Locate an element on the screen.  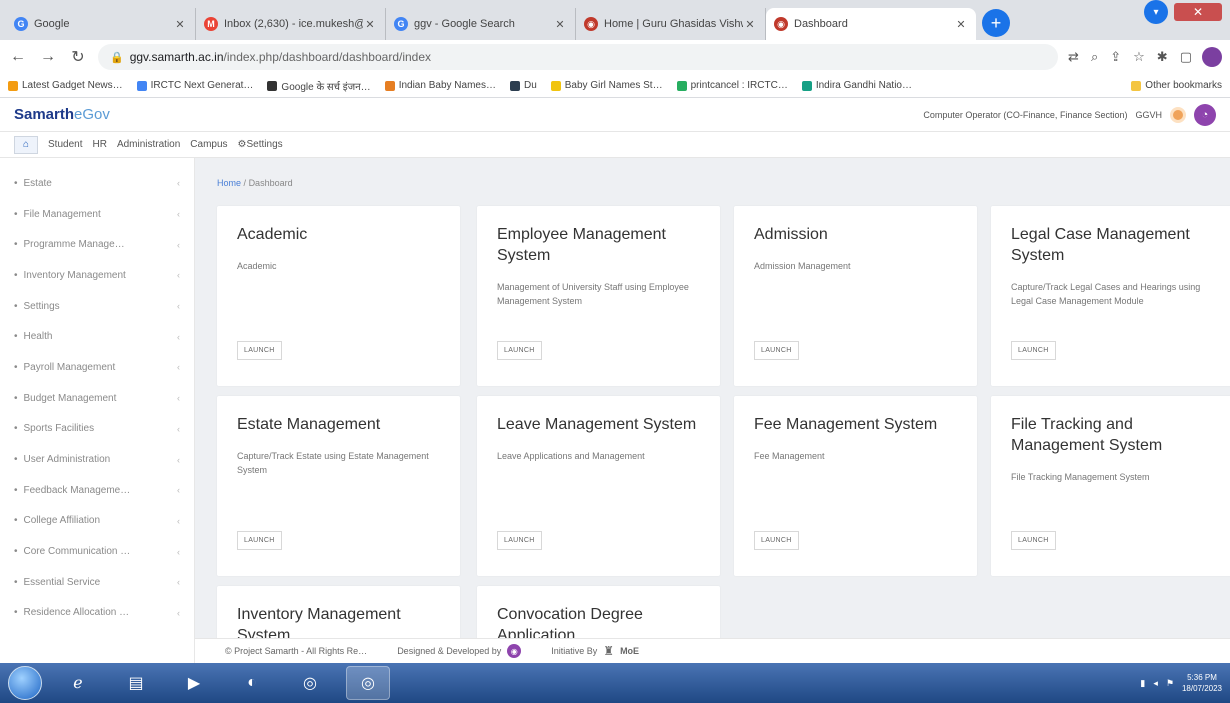
sidebar-item: • User Administration ‹ is located at coordinates (97, 459).